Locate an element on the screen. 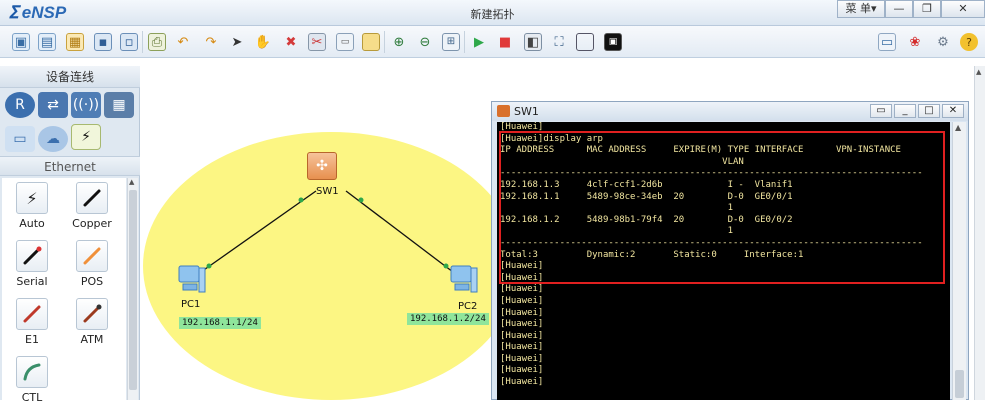 Image resolution: width=985 pixels, height=404 pixels. cable-list-scrollbar: ▲ is located at coordinates (132, 289).